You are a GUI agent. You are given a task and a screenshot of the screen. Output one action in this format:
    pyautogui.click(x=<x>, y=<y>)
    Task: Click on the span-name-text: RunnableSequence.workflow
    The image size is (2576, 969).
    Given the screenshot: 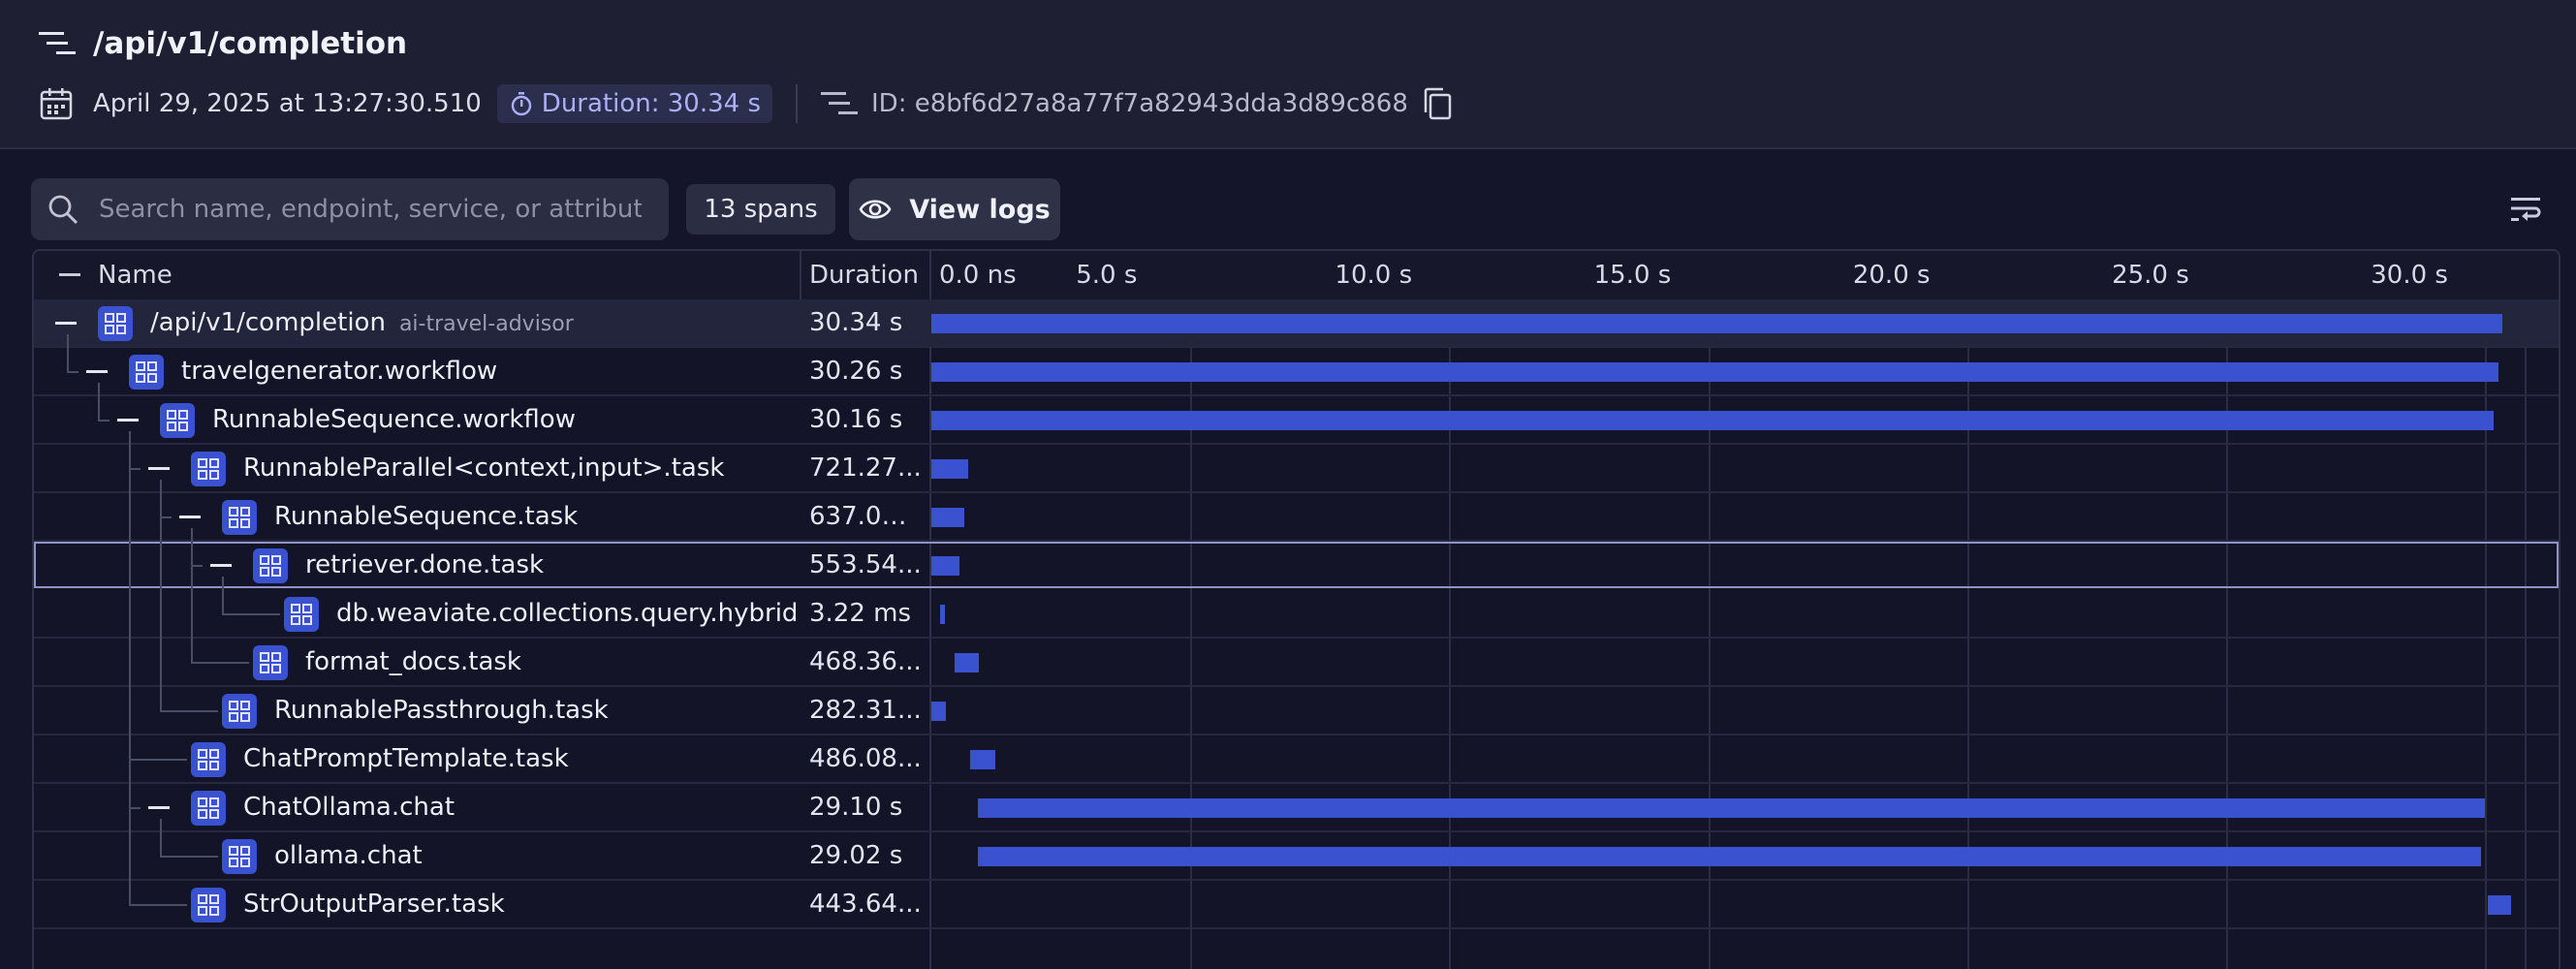 What is the action you would take?
    pyautogui.click(x=394, y=419)
    